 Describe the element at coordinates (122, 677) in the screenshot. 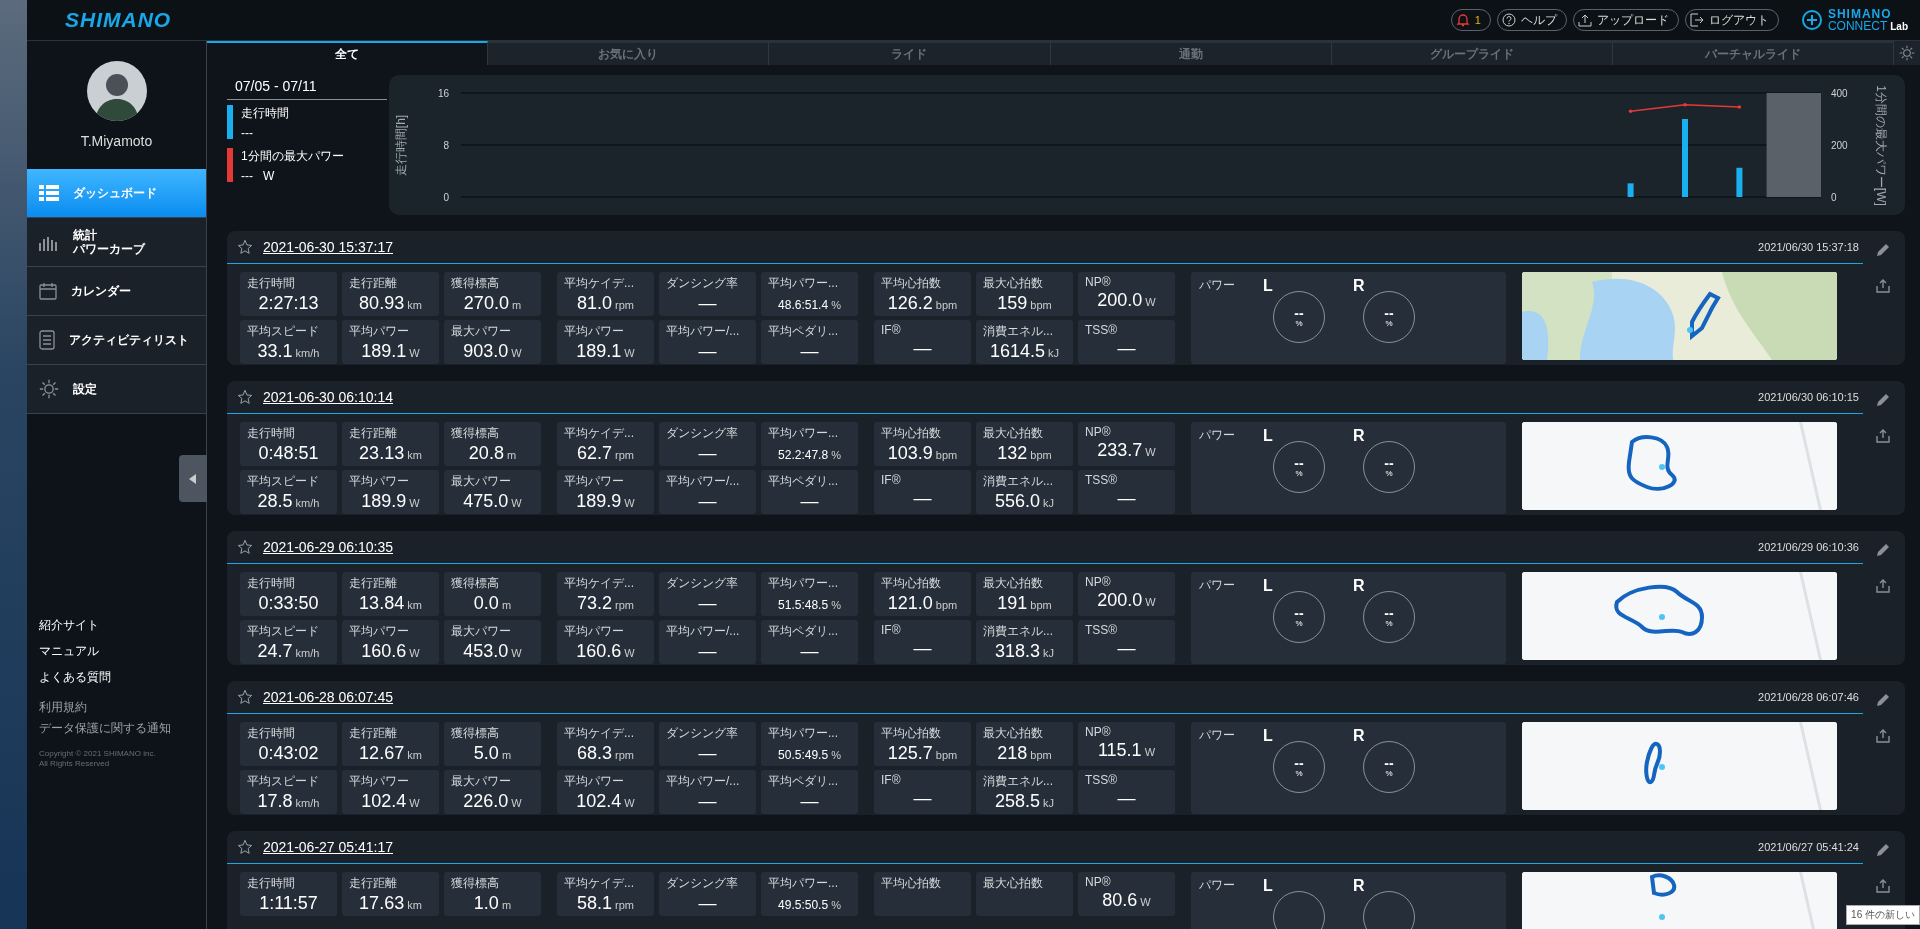

I see `footer-link: よくある質問` at that location.